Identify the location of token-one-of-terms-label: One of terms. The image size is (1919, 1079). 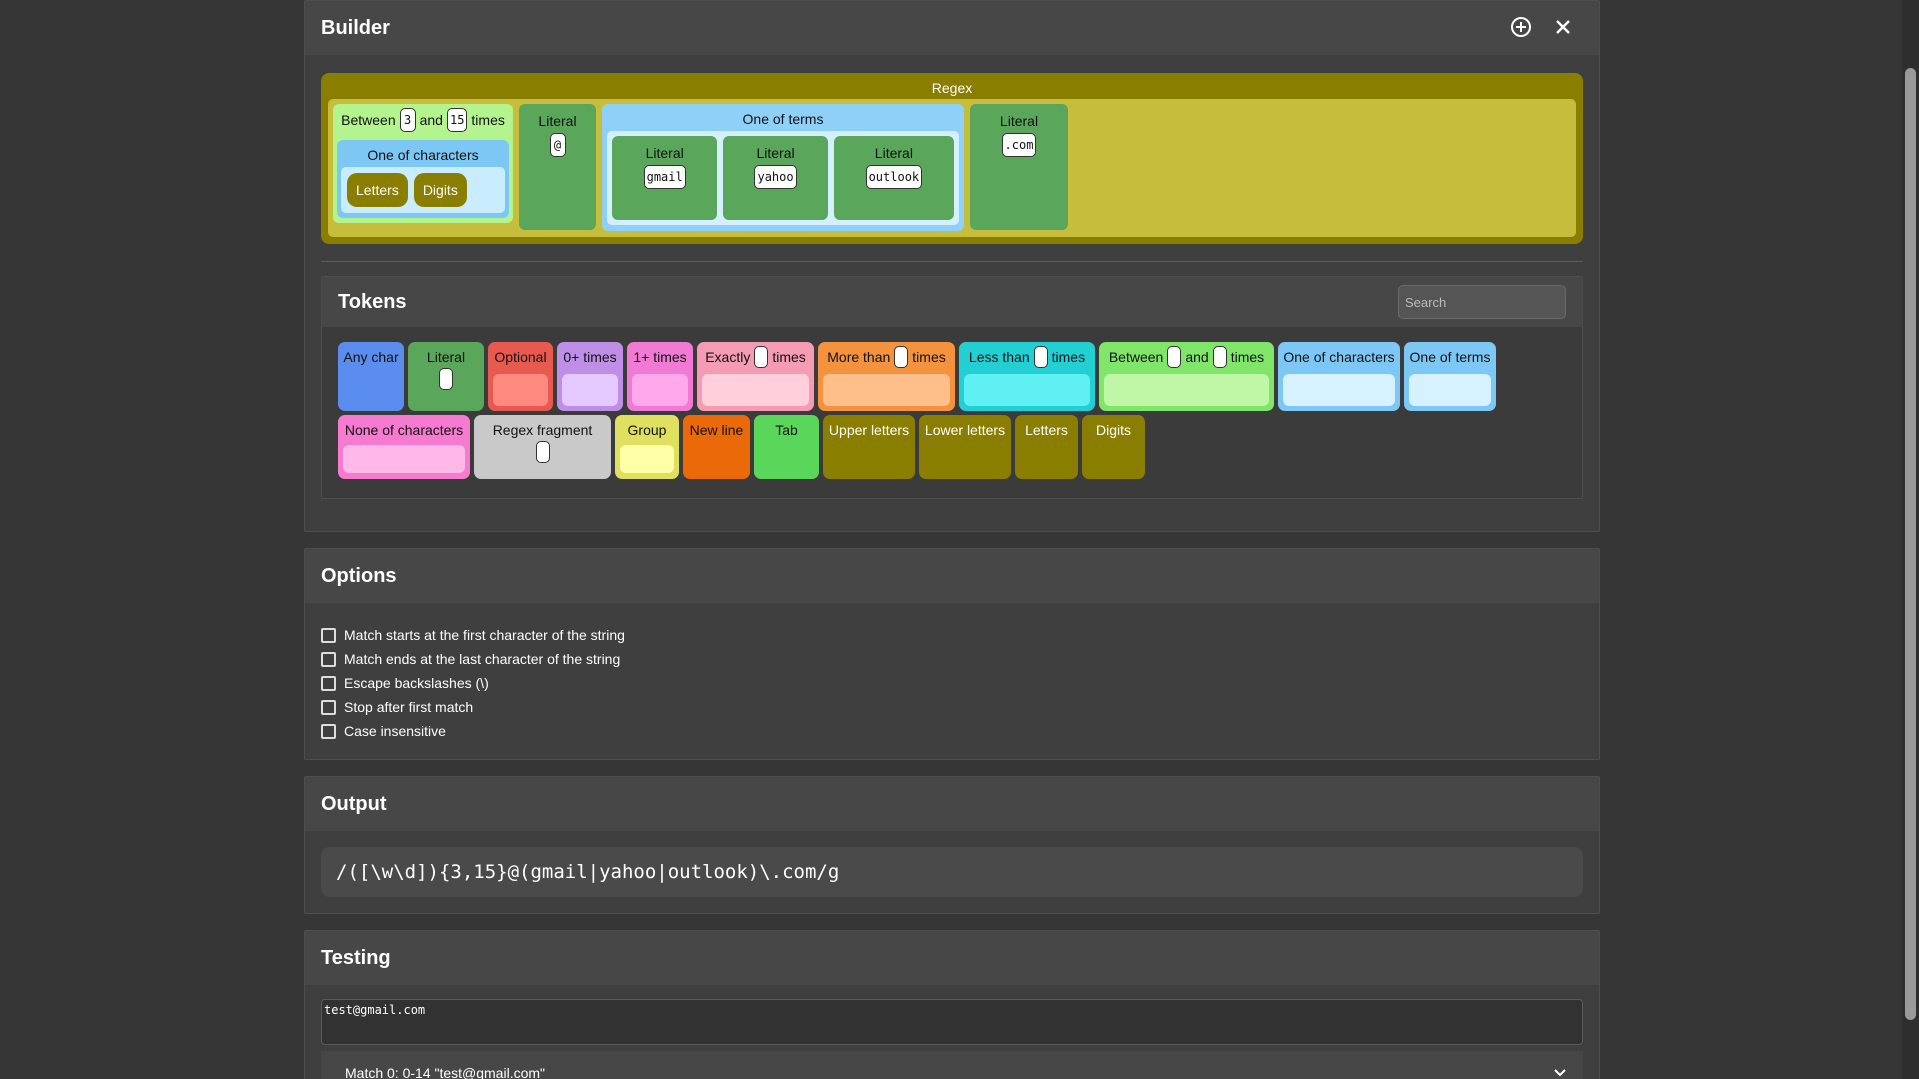
(1450, 357).